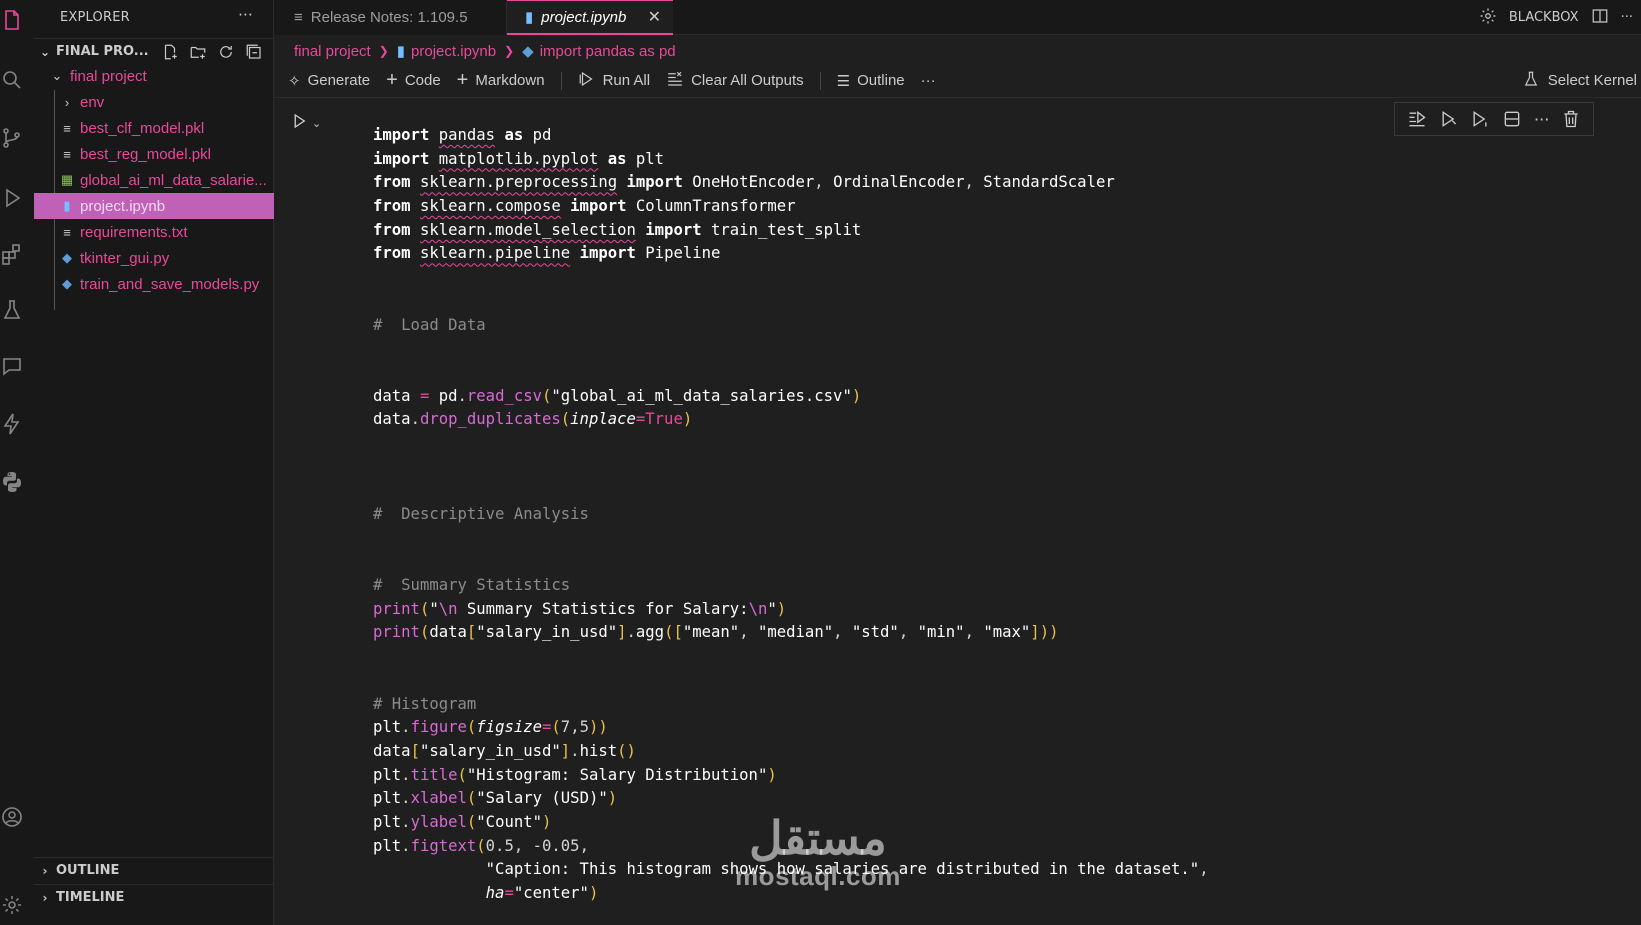  What do you see at coordinates (90, 897) in the screenshot?
I see `timeline-title: TIMELINE` at bounding box center [90, 897].